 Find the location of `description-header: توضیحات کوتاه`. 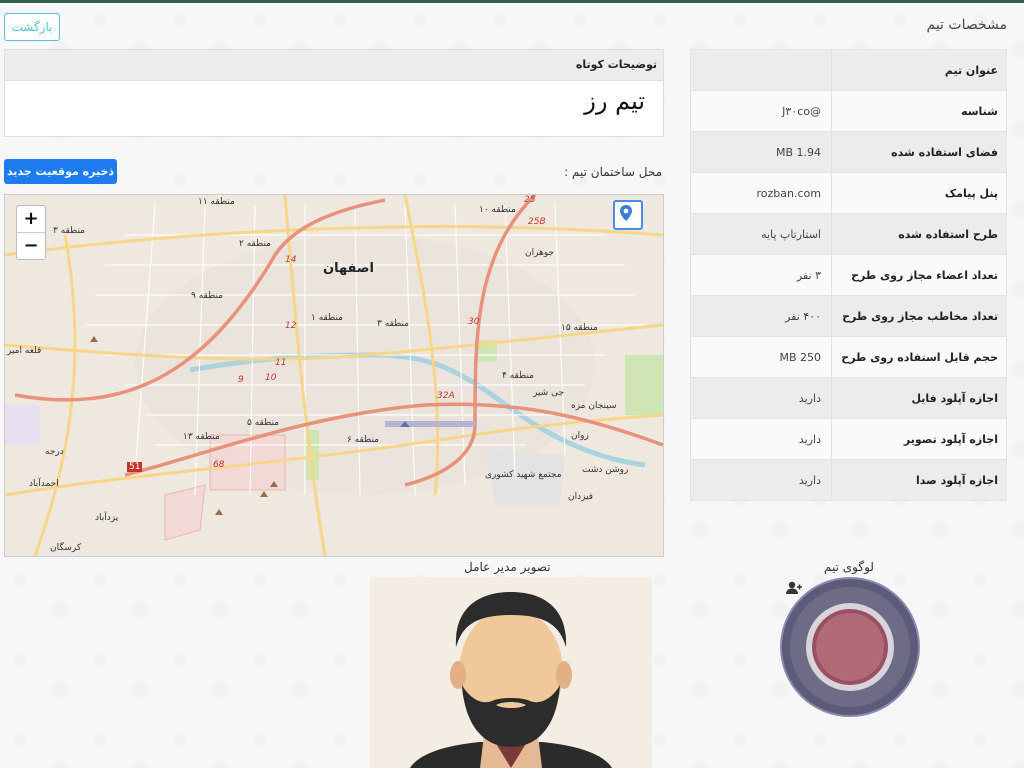

description-header: توضیحات کوتاه is located at coordinates (334, 65).